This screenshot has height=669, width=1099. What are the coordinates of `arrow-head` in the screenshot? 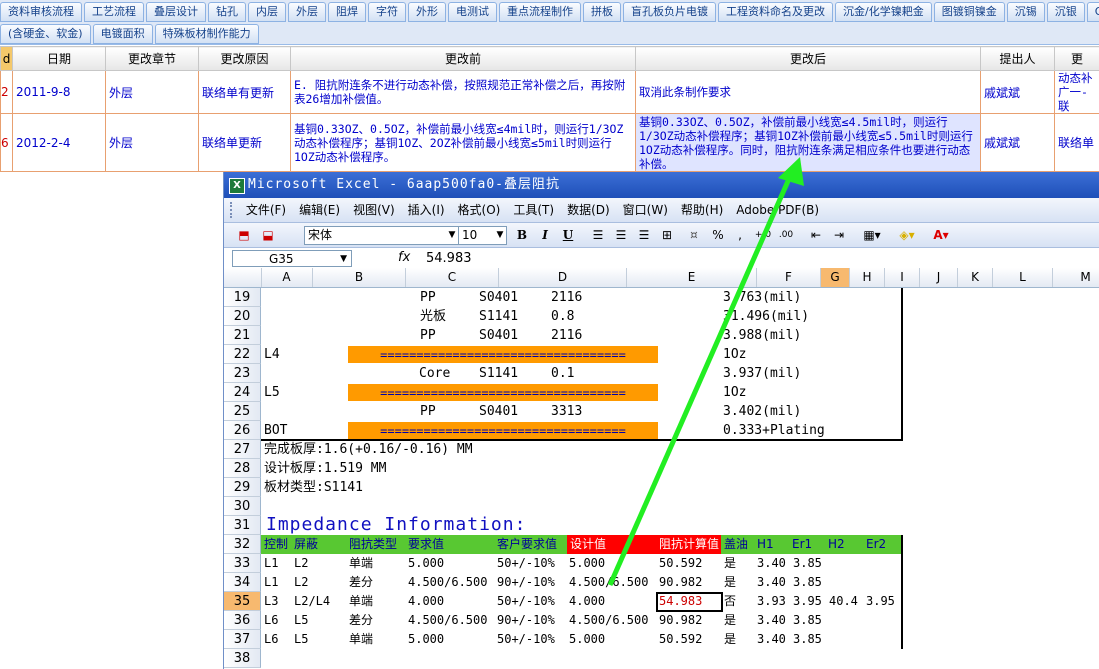 It's located at (791, 171).